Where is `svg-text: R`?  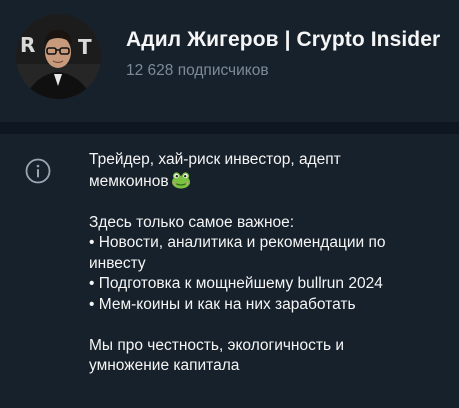
svg-text: R is located at coordinates (27, 45).